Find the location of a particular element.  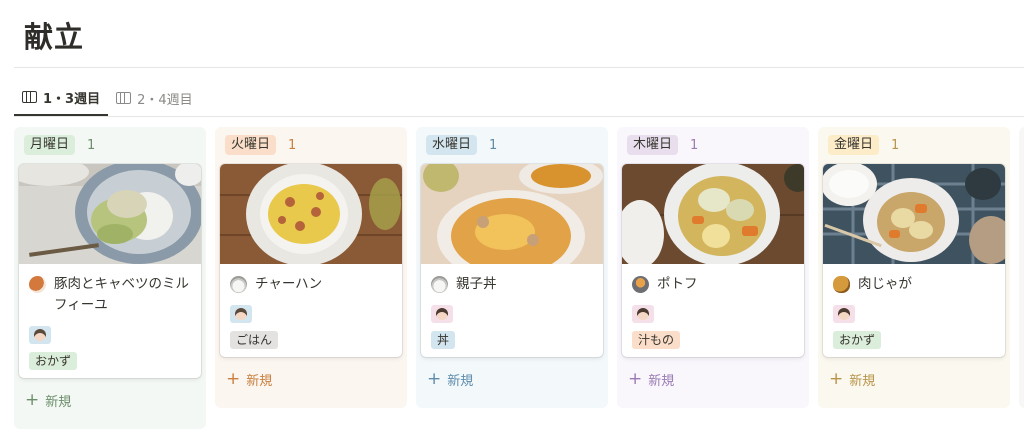

recipe-title: 豚肉とキャベツのミルフィーユ is located at coordinates (110, 295).